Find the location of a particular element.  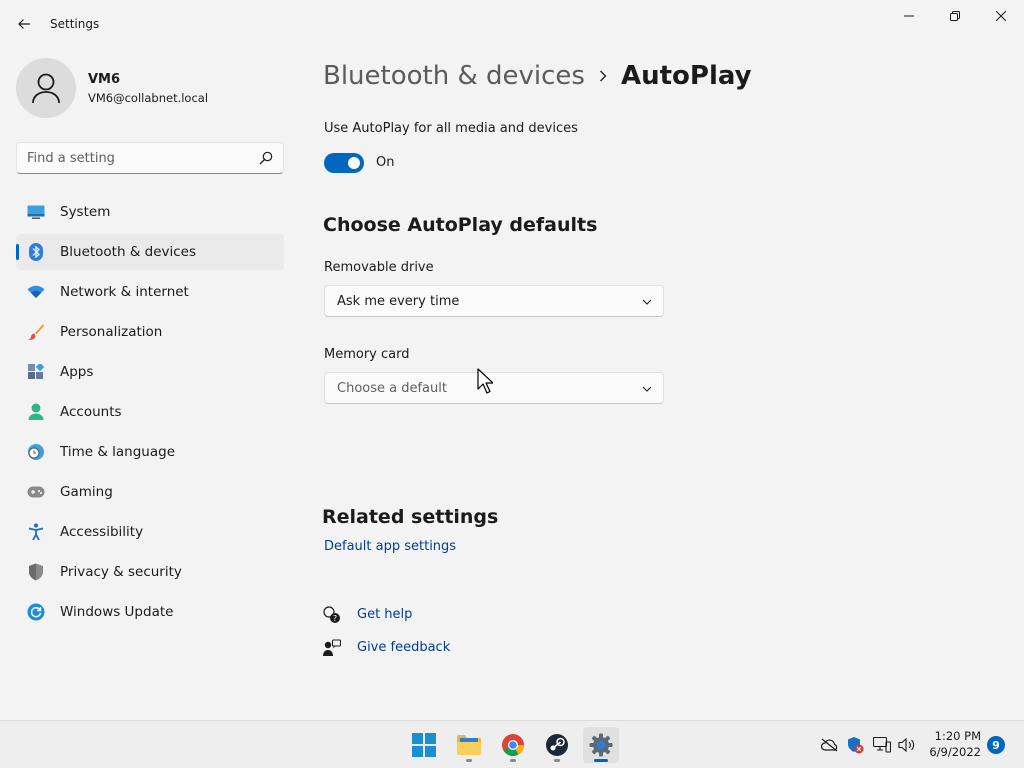

sidebar-item-privacy: Privacy & security is located at coordinates (150, 572).